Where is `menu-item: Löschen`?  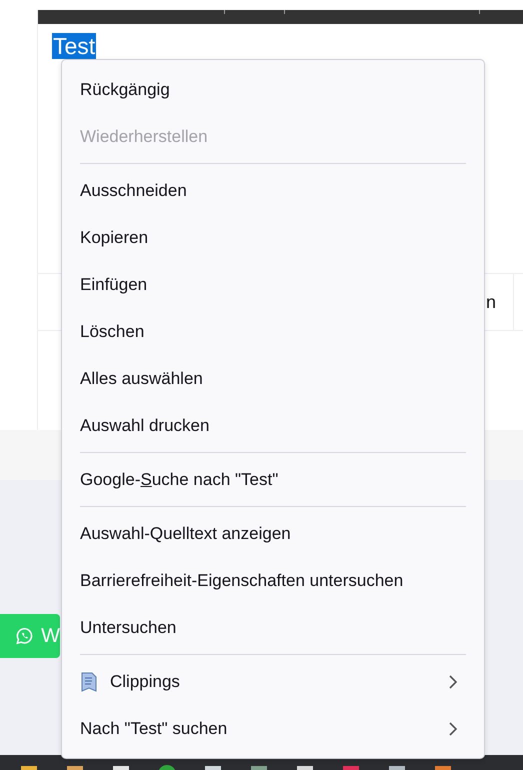
menu-item: Löschen is located at coordinates (273, 331).